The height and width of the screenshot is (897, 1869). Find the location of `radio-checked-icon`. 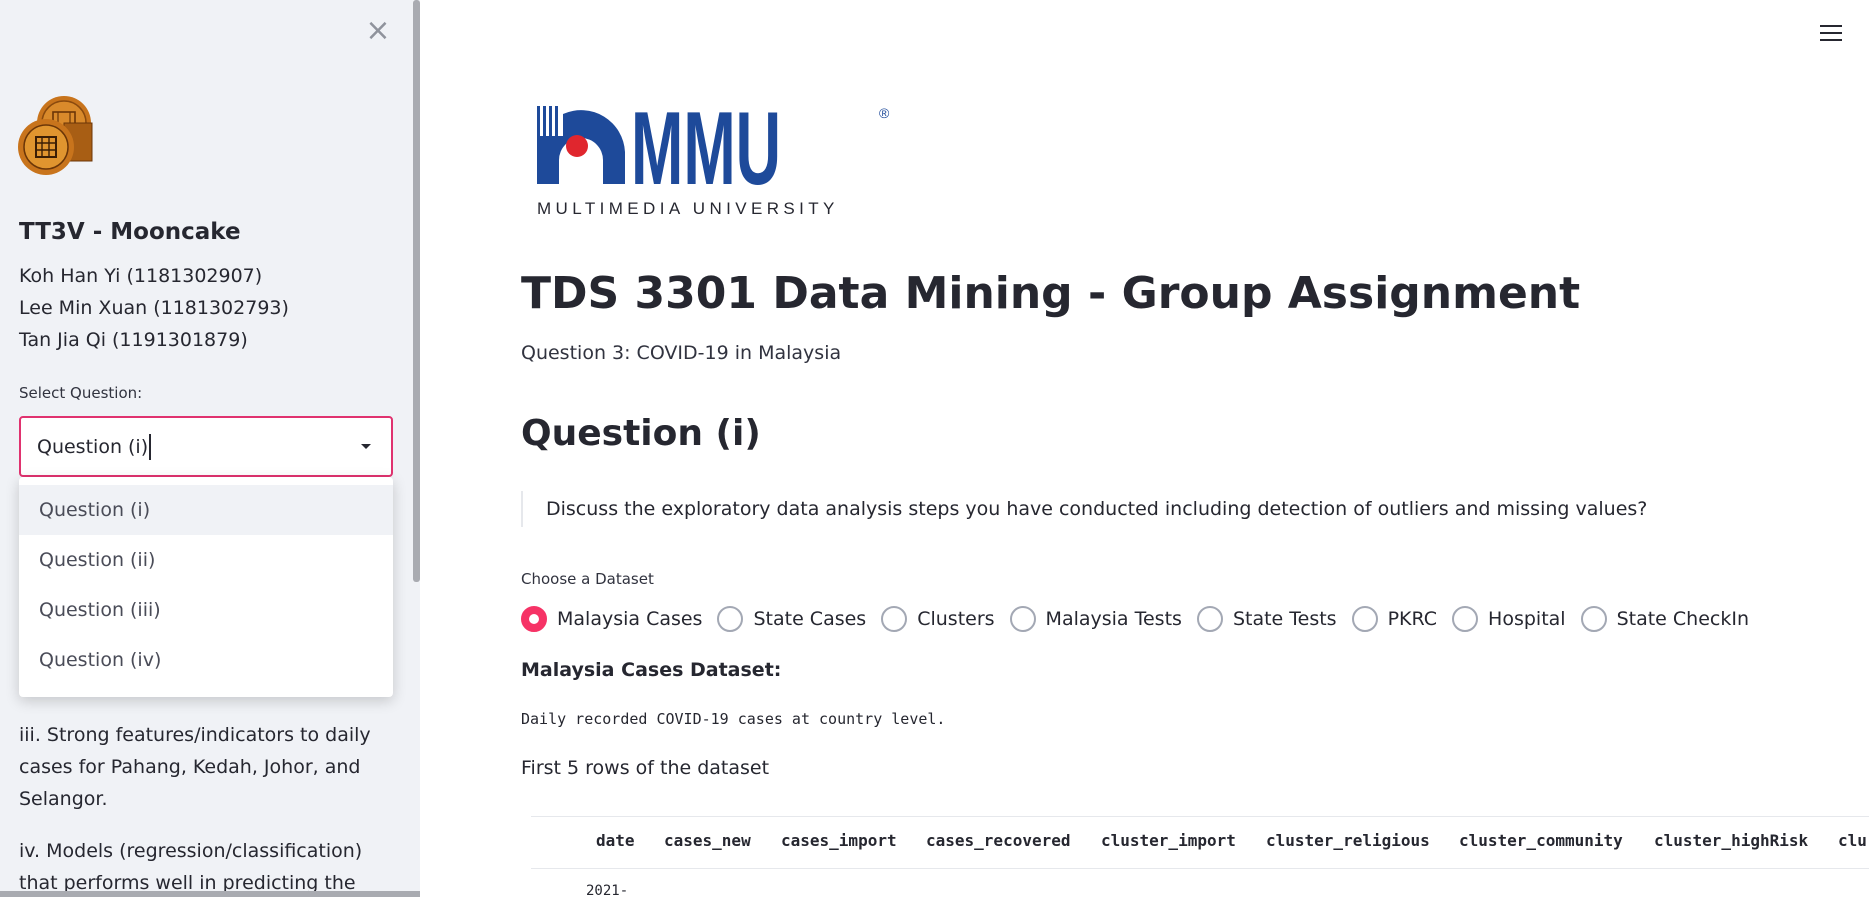

radio-checked-icon is located at coordinates (534, 619).